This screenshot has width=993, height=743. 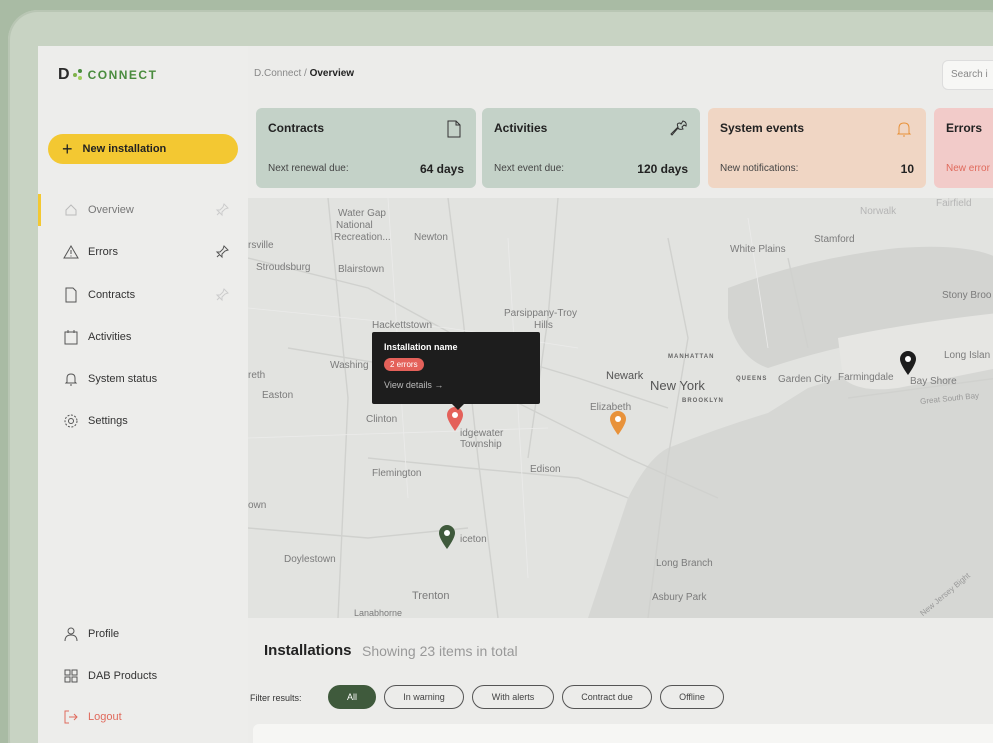 What do you see at coordinates (679, 129) in the screenshot?
I see `wrench-icon` at bounding box center [679, 129].